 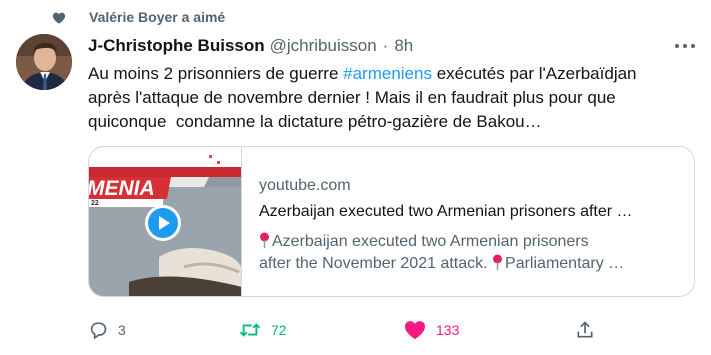 I want to click on heart-icon, so click(x=59, y=18).